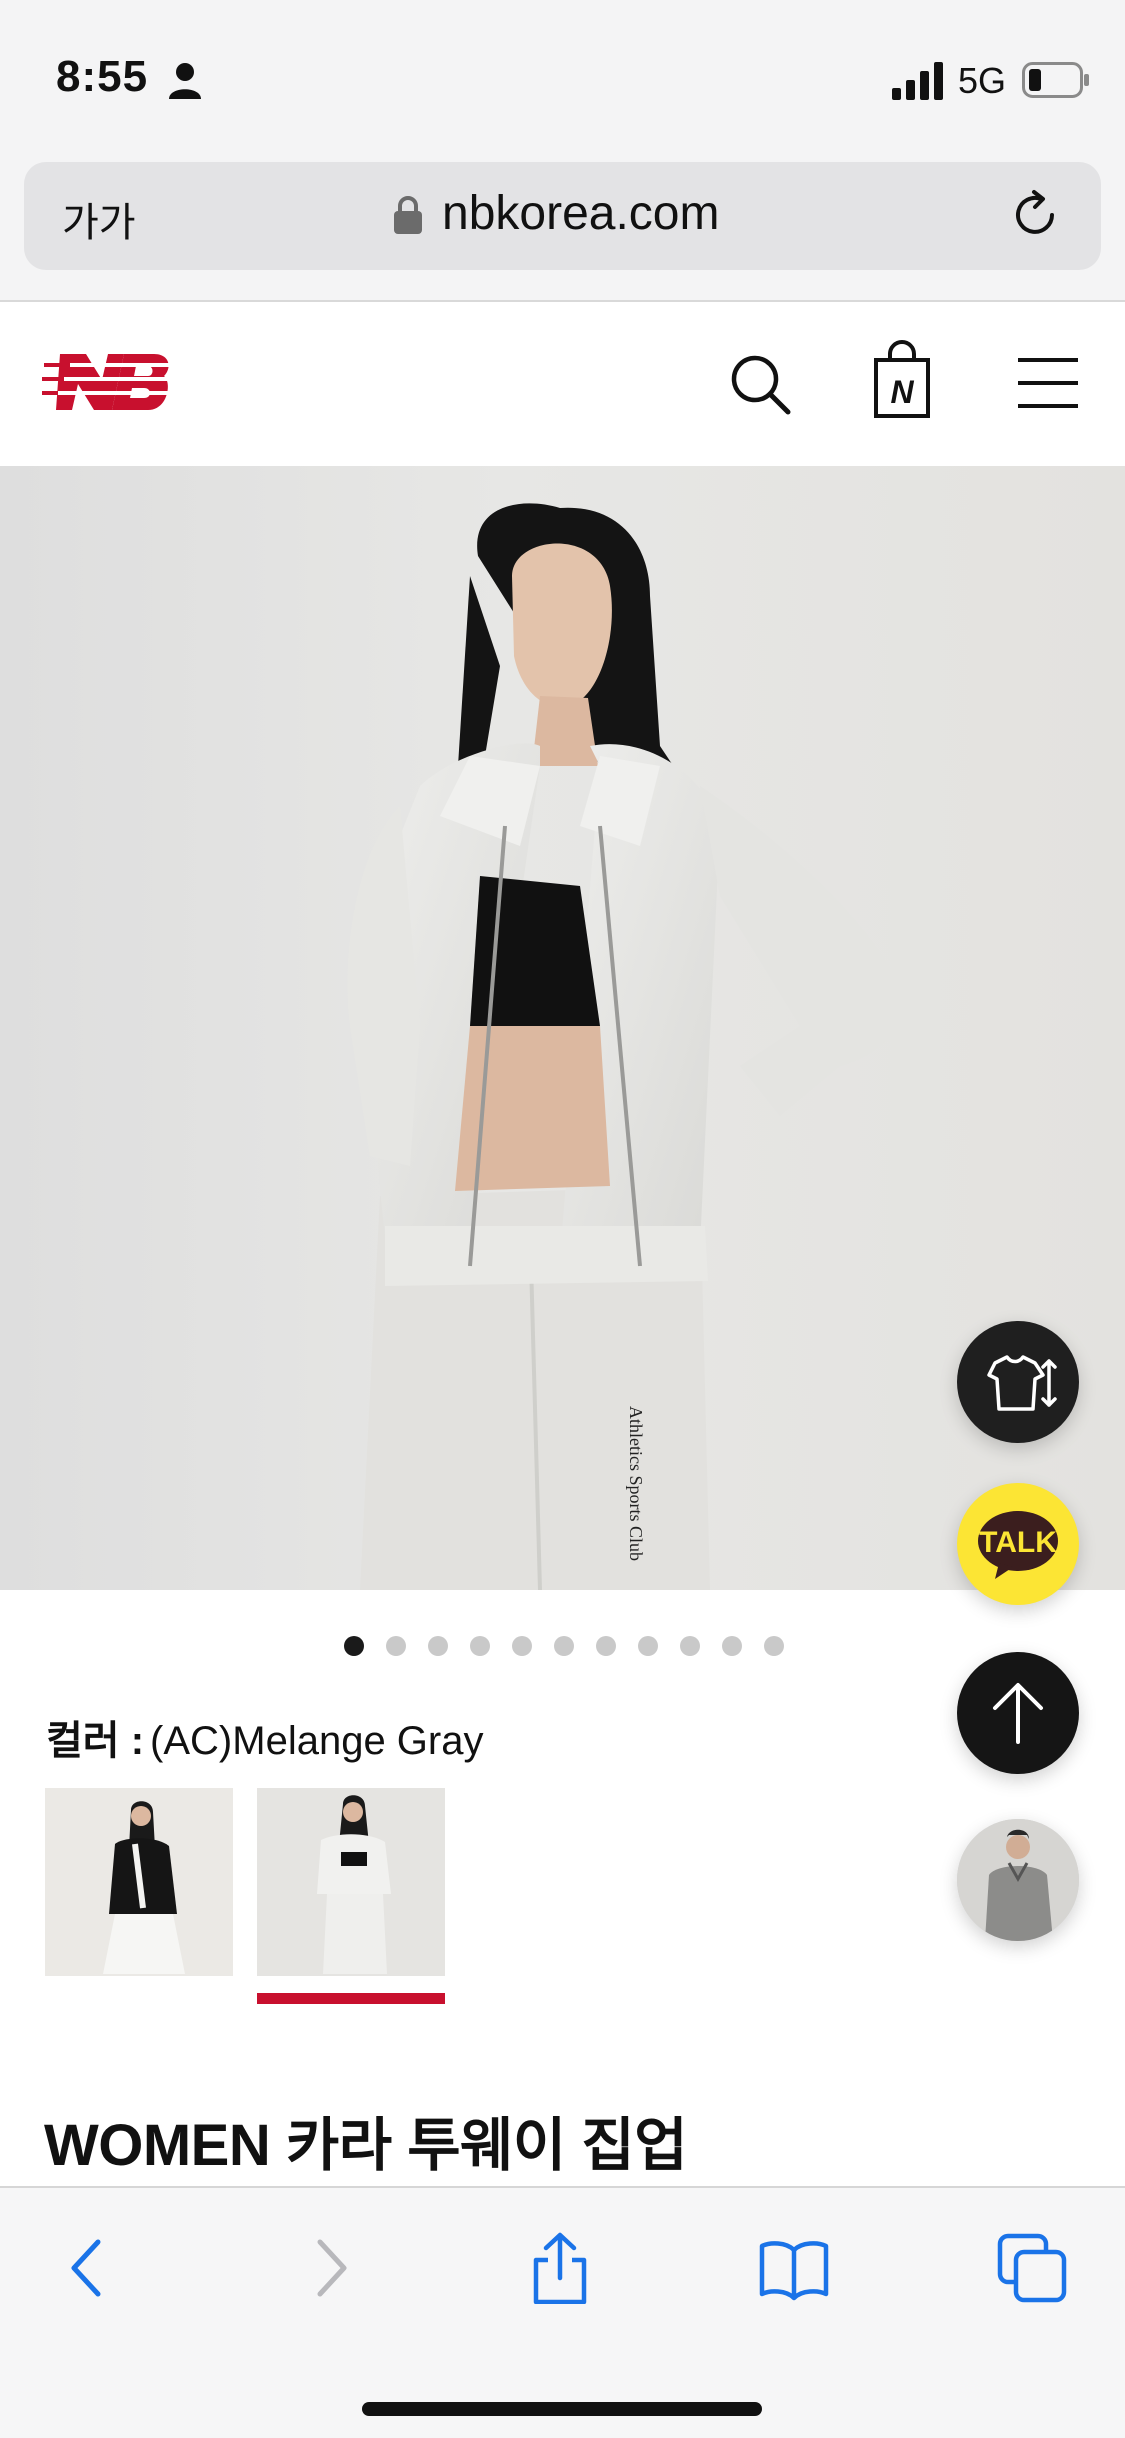 The width and height of the screenshot is (1125, 2438). What do you see at coordinates (1048, 383) in the screenshot?
I see `menu-icon` at bounding box center [1048, 383].